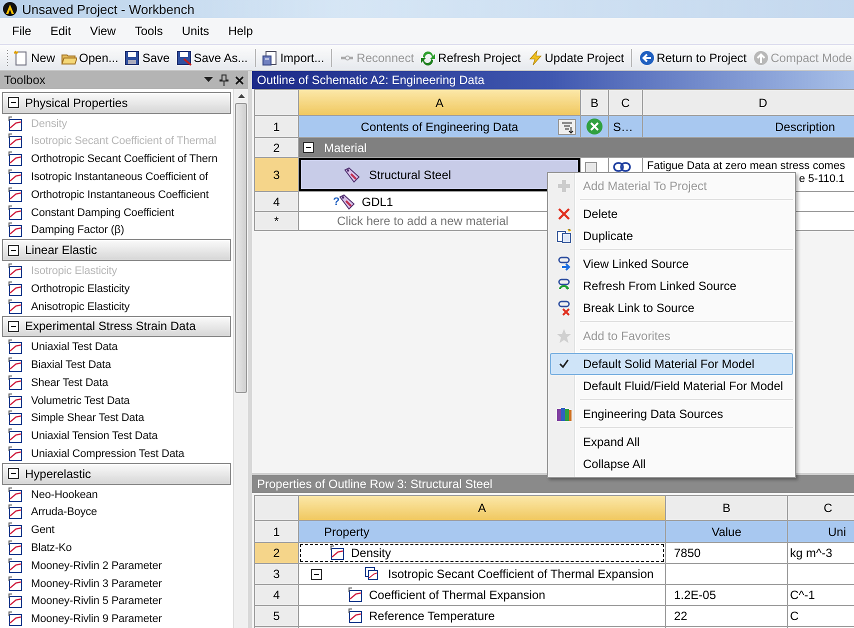  What do you see at coordinates (116, 347) in the screenshot?
I see `toolbox-item: Uniaxial Test Data` at bounding box center [116, 347].